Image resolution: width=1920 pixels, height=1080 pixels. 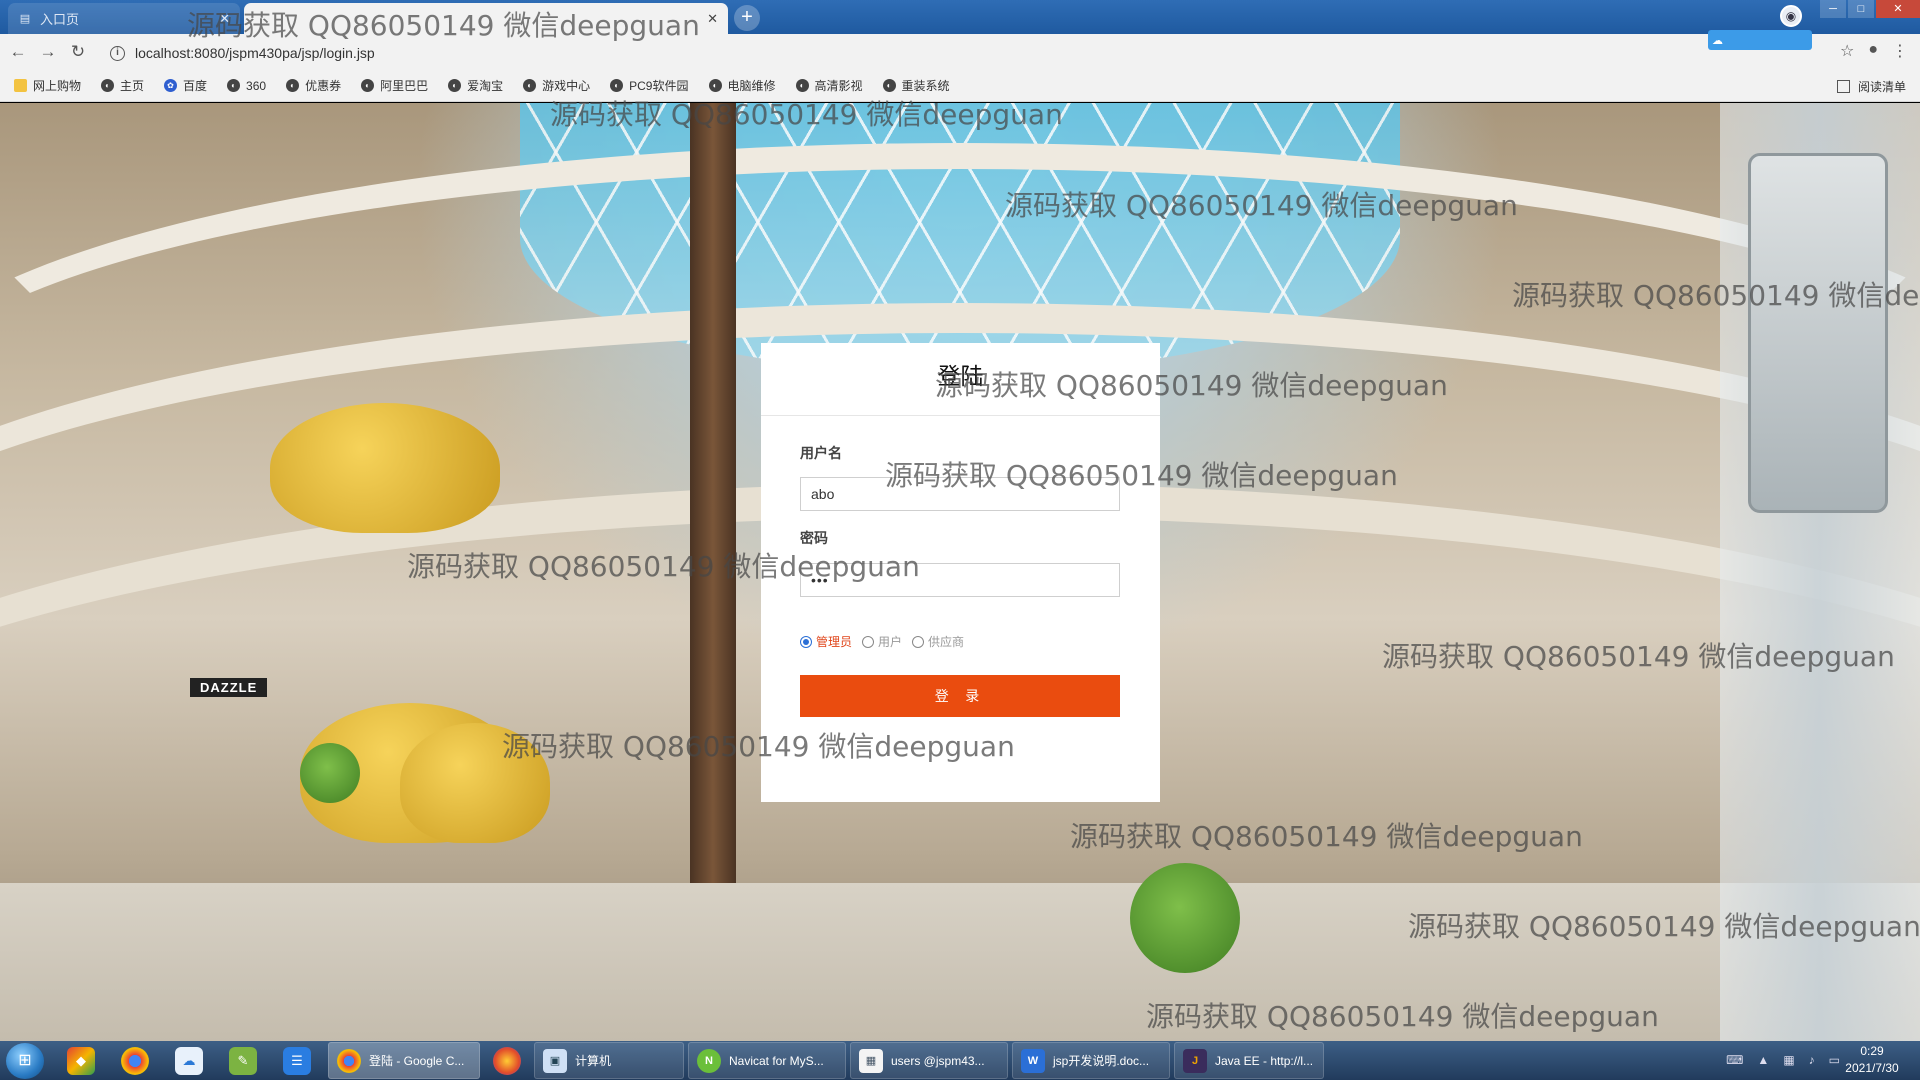 I want to click on bookmark-item: ◐ 游戏中心, so click(x=556, y=85).